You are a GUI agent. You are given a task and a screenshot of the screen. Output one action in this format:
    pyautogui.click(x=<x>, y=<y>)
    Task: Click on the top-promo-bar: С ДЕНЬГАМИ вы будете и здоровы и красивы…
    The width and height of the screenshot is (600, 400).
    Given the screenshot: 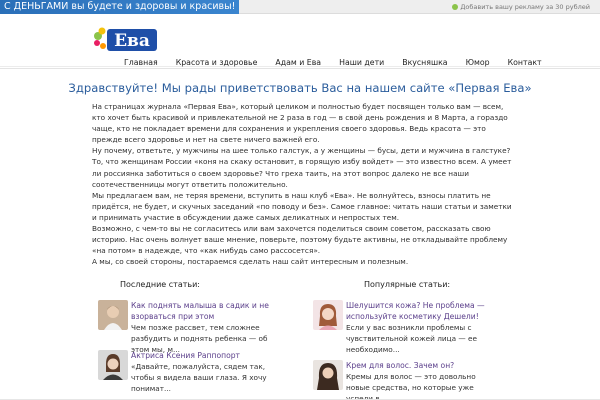 What is the action you would take?
    pyautogui.click(x=300, y=7)
    